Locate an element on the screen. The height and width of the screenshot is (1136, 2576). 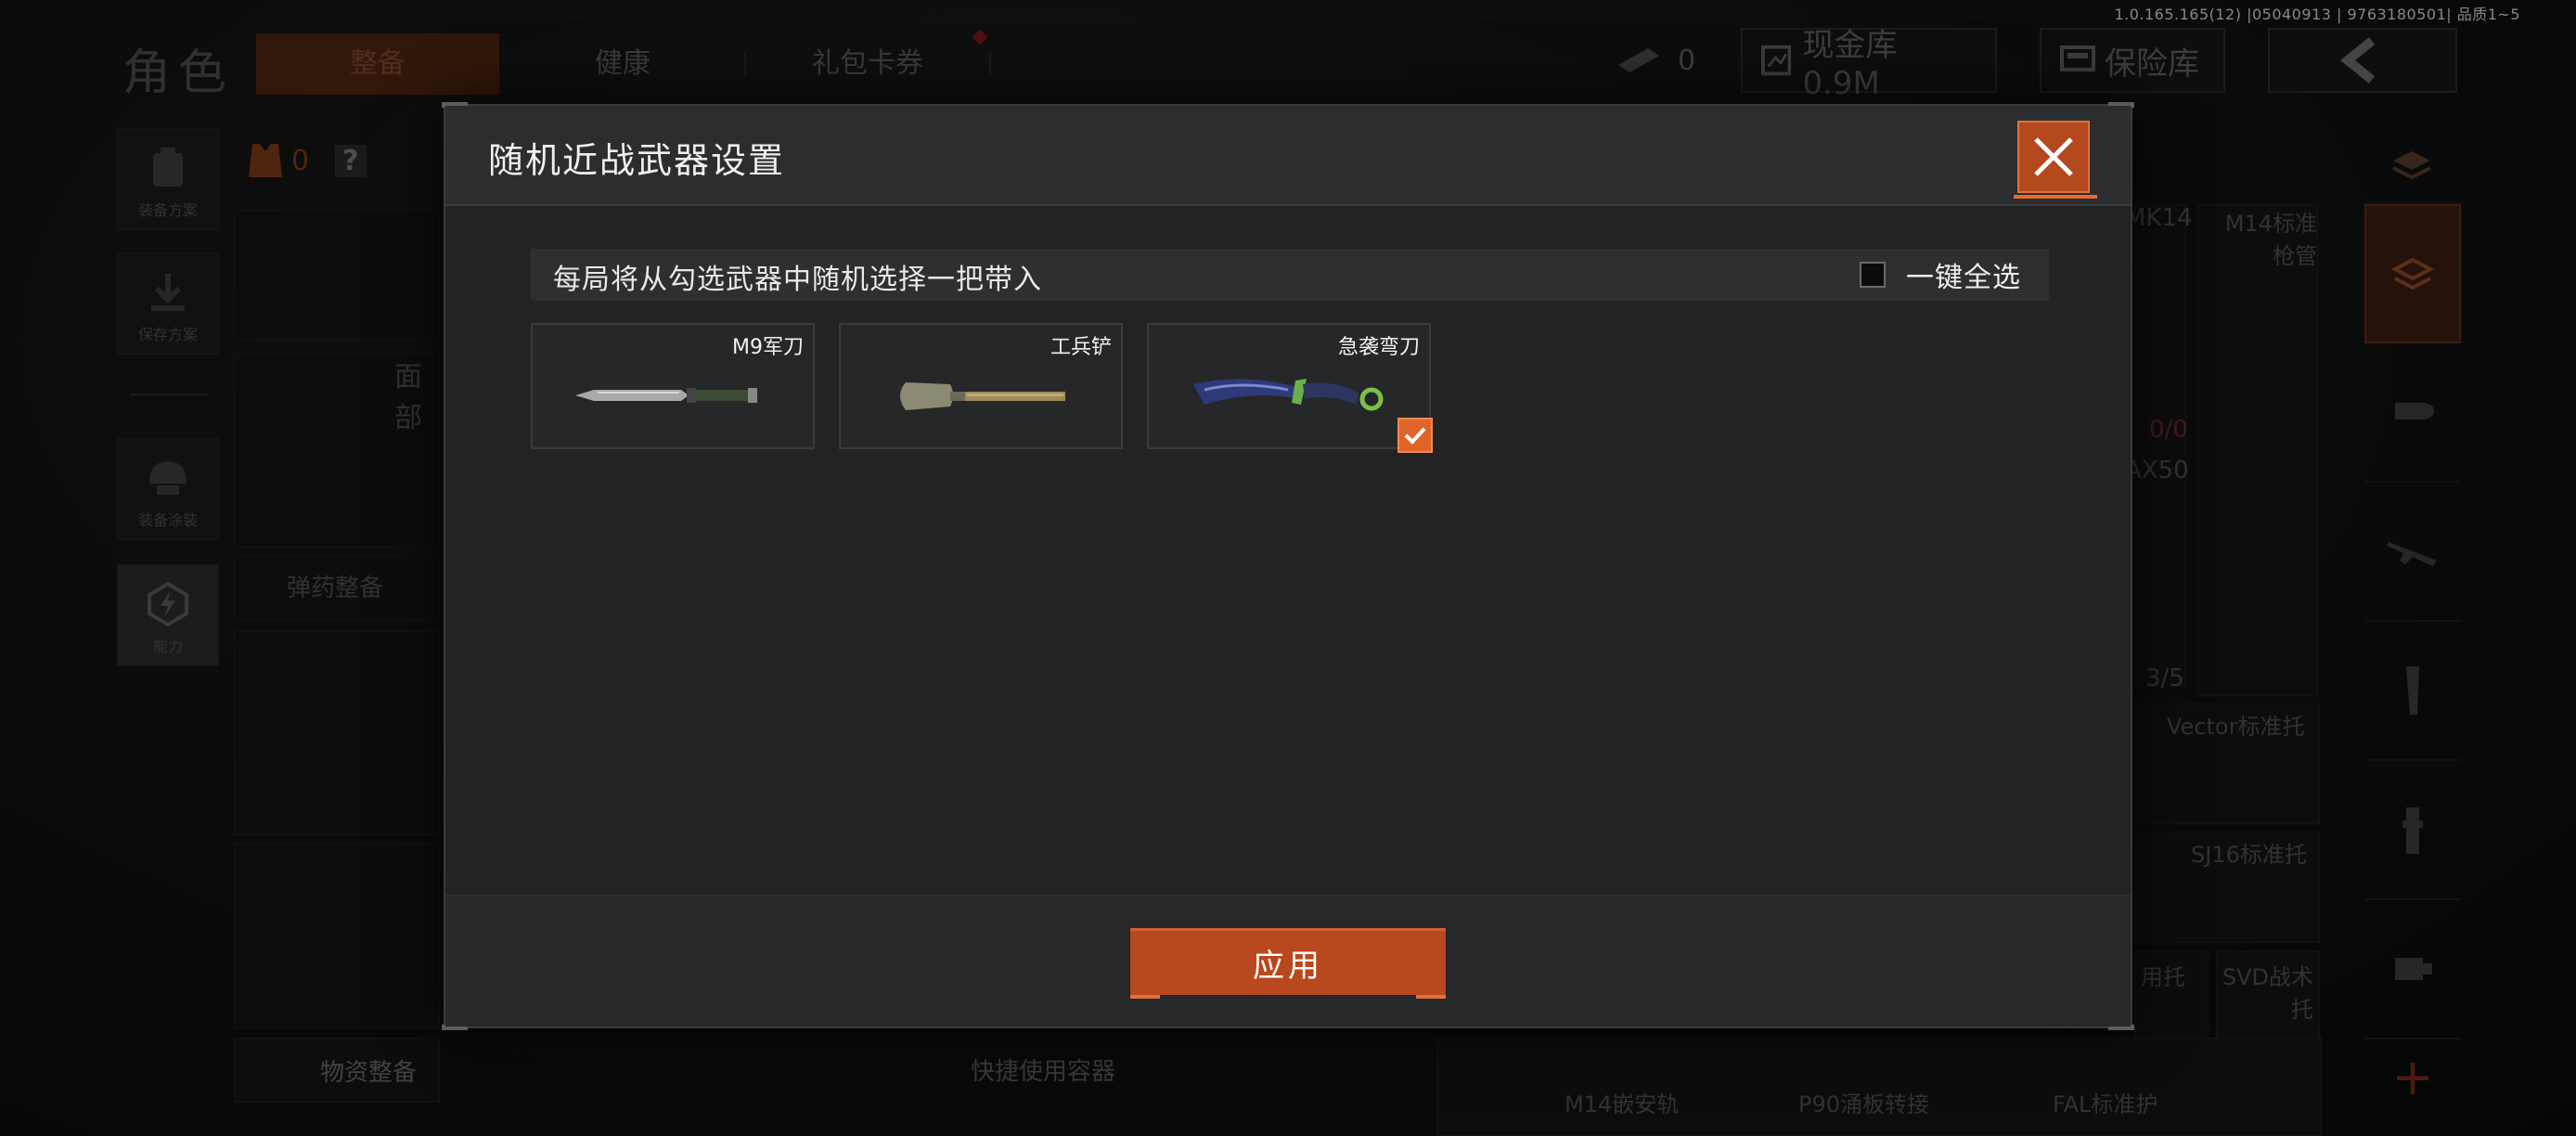
weapon-card-shovel: 工兵铲 is located at coordinates (981, 386).